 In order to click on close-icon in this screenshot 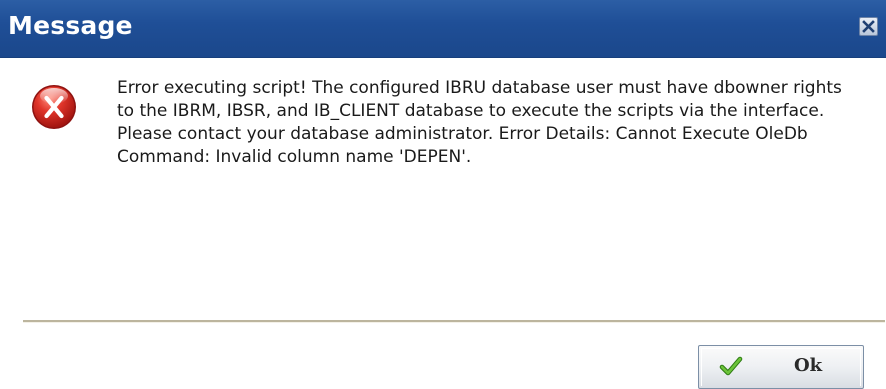, I will do `click(868, 26)`.